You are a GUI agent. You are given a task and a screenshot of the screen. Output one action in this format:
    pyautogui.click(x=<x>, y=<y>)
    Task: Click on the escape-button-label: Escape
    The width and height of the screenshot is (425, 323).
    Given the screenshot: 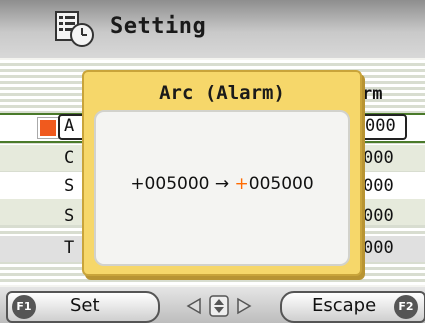 What is the action you would take?
    pyautogui.click(x=344, y=305)
    